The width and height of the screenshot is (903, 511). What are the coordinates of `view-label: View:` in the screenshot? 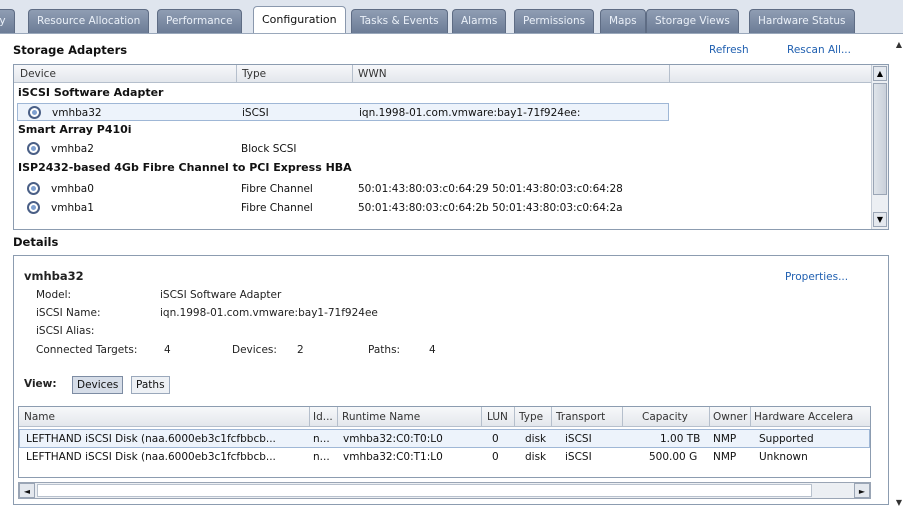 It's located at (40, 384).